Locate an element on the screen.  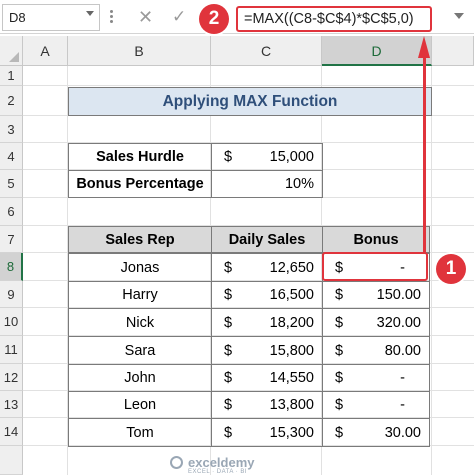
header-daily-sales: Daily Sales is located at coordinates (267, 239).